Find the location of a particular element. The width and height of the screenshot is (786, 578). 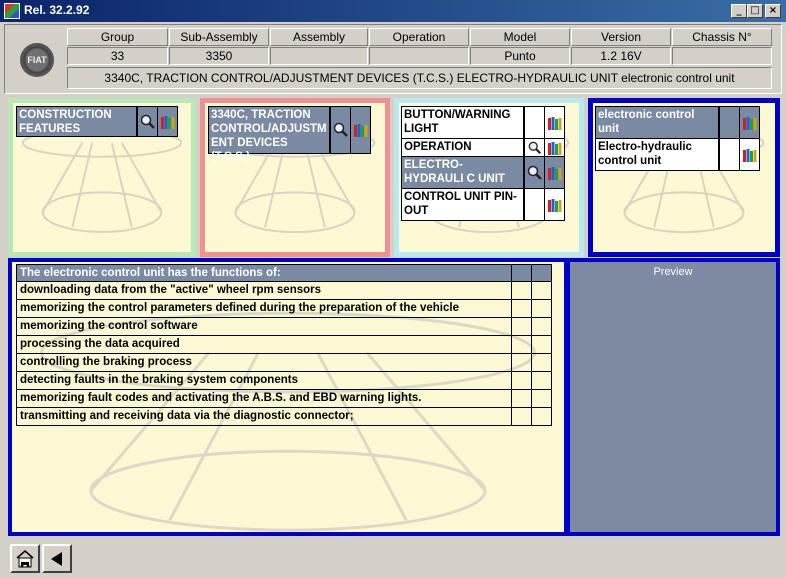

preview-panel: Preview is located at coordinates (673, 397).